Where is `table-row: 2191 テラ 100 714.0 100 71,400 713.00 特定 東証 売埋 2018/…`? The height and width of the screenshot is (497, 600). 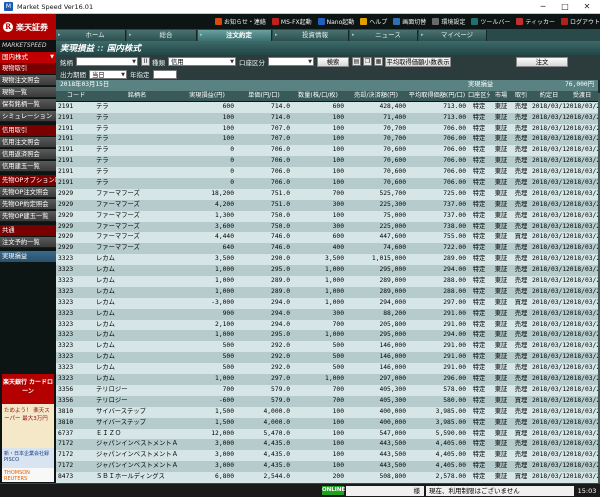 table-row: 2191 テラ 100 714.0 100 71,400 713.00 特定 東証 売埋 2018/… is located at coordinates (327, 118).